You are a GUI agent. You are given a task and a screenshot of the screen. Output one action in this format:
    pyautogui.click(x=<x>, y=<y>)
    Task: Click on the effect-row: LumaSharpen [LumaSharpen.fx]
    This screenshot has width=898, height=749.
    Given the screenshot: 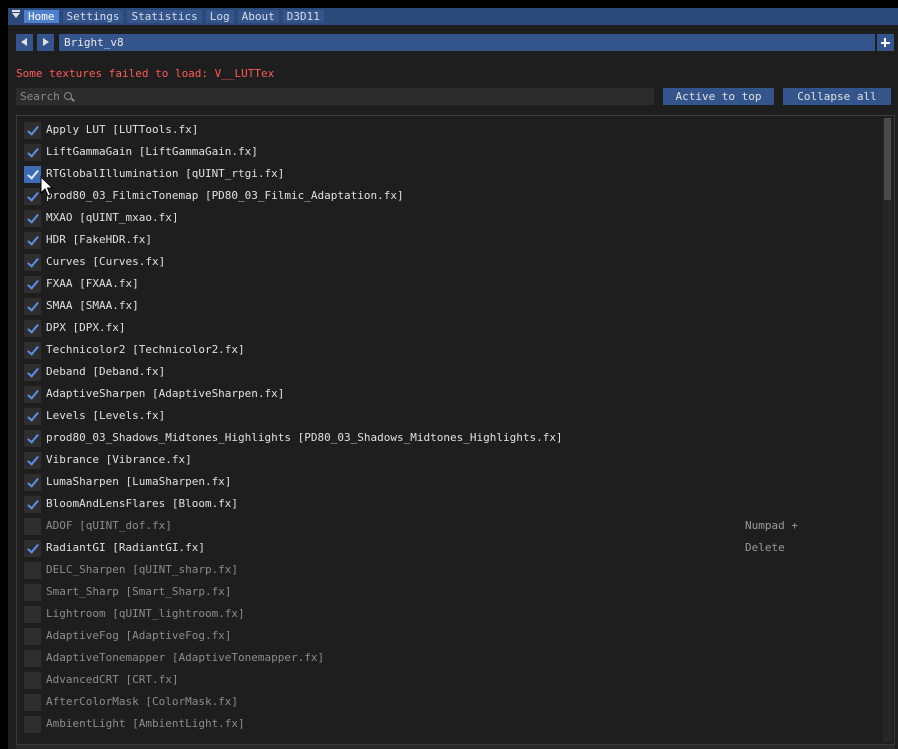 What is the action you would take?
    pyautogui.click(x=452, y=482)
    